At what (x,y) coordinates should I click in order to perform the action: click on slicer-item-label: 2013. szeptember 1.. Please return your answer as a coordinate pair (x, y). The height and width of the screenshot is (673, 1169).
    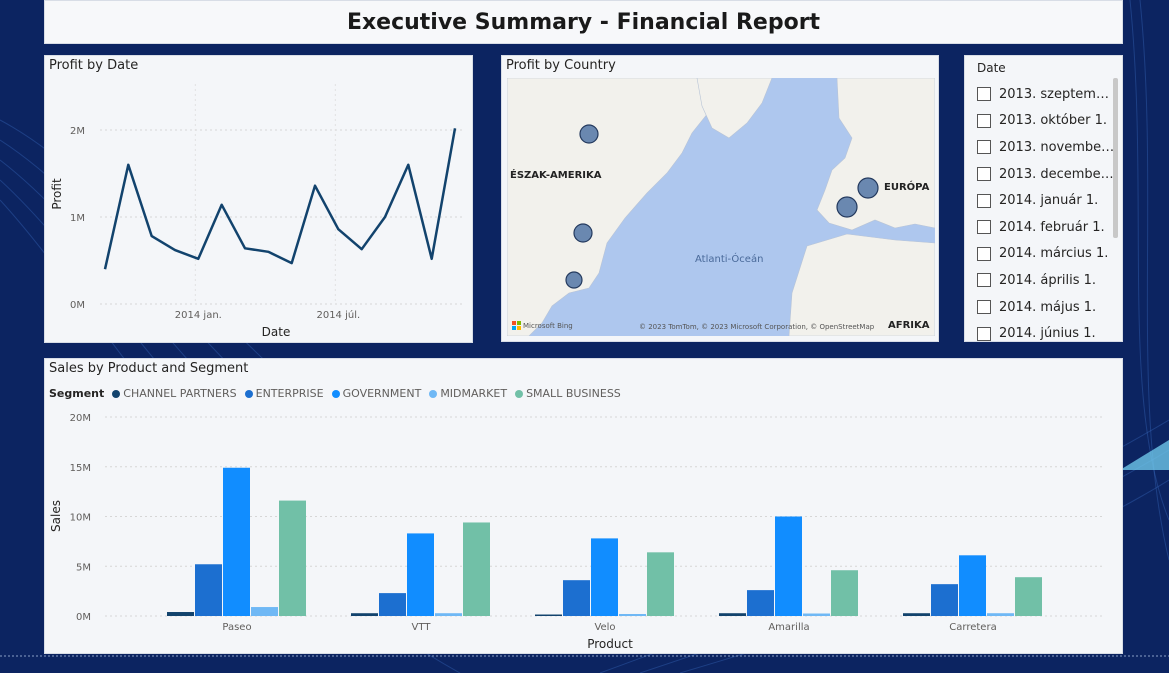
    Looking at the image, I should click on (1058, 94).